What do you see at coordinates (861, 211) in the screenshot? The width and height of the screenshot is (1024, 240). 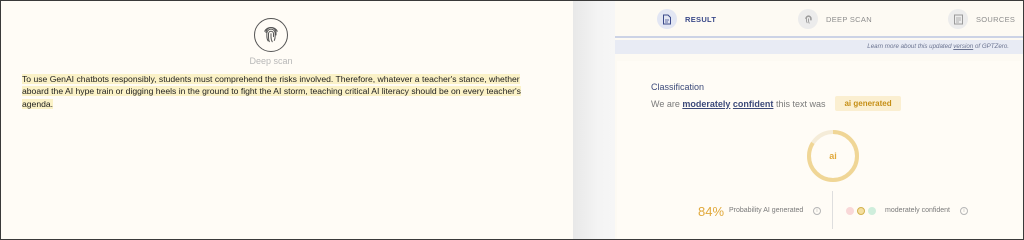 I see `confidence-dot-moderate` at bounding box center [861, 211].